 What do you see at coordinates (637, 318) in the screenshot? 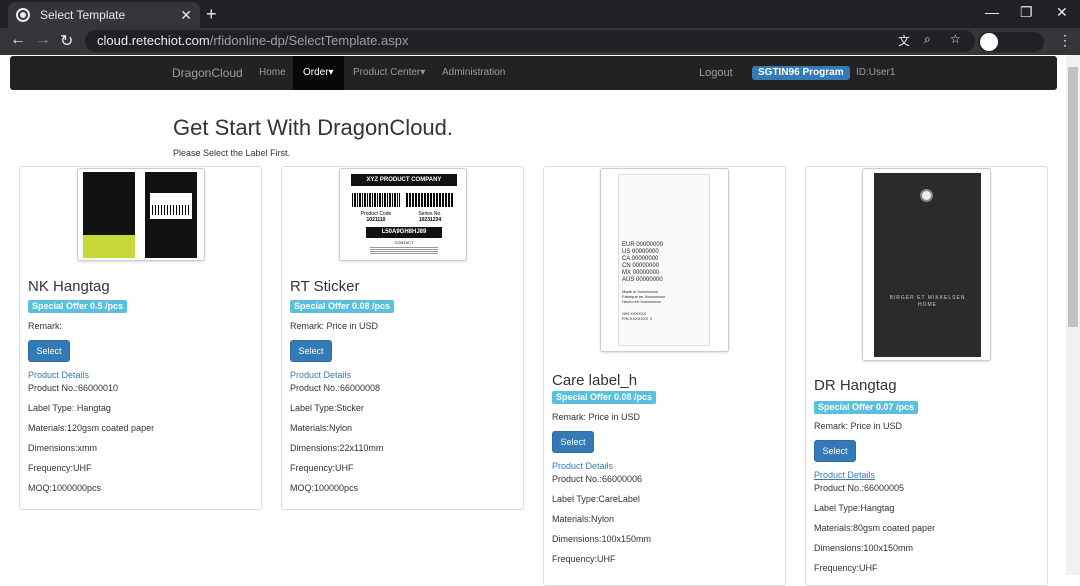
I see `care-code-line: P/N XXXXXXX X` at bounding box center [637, 318].